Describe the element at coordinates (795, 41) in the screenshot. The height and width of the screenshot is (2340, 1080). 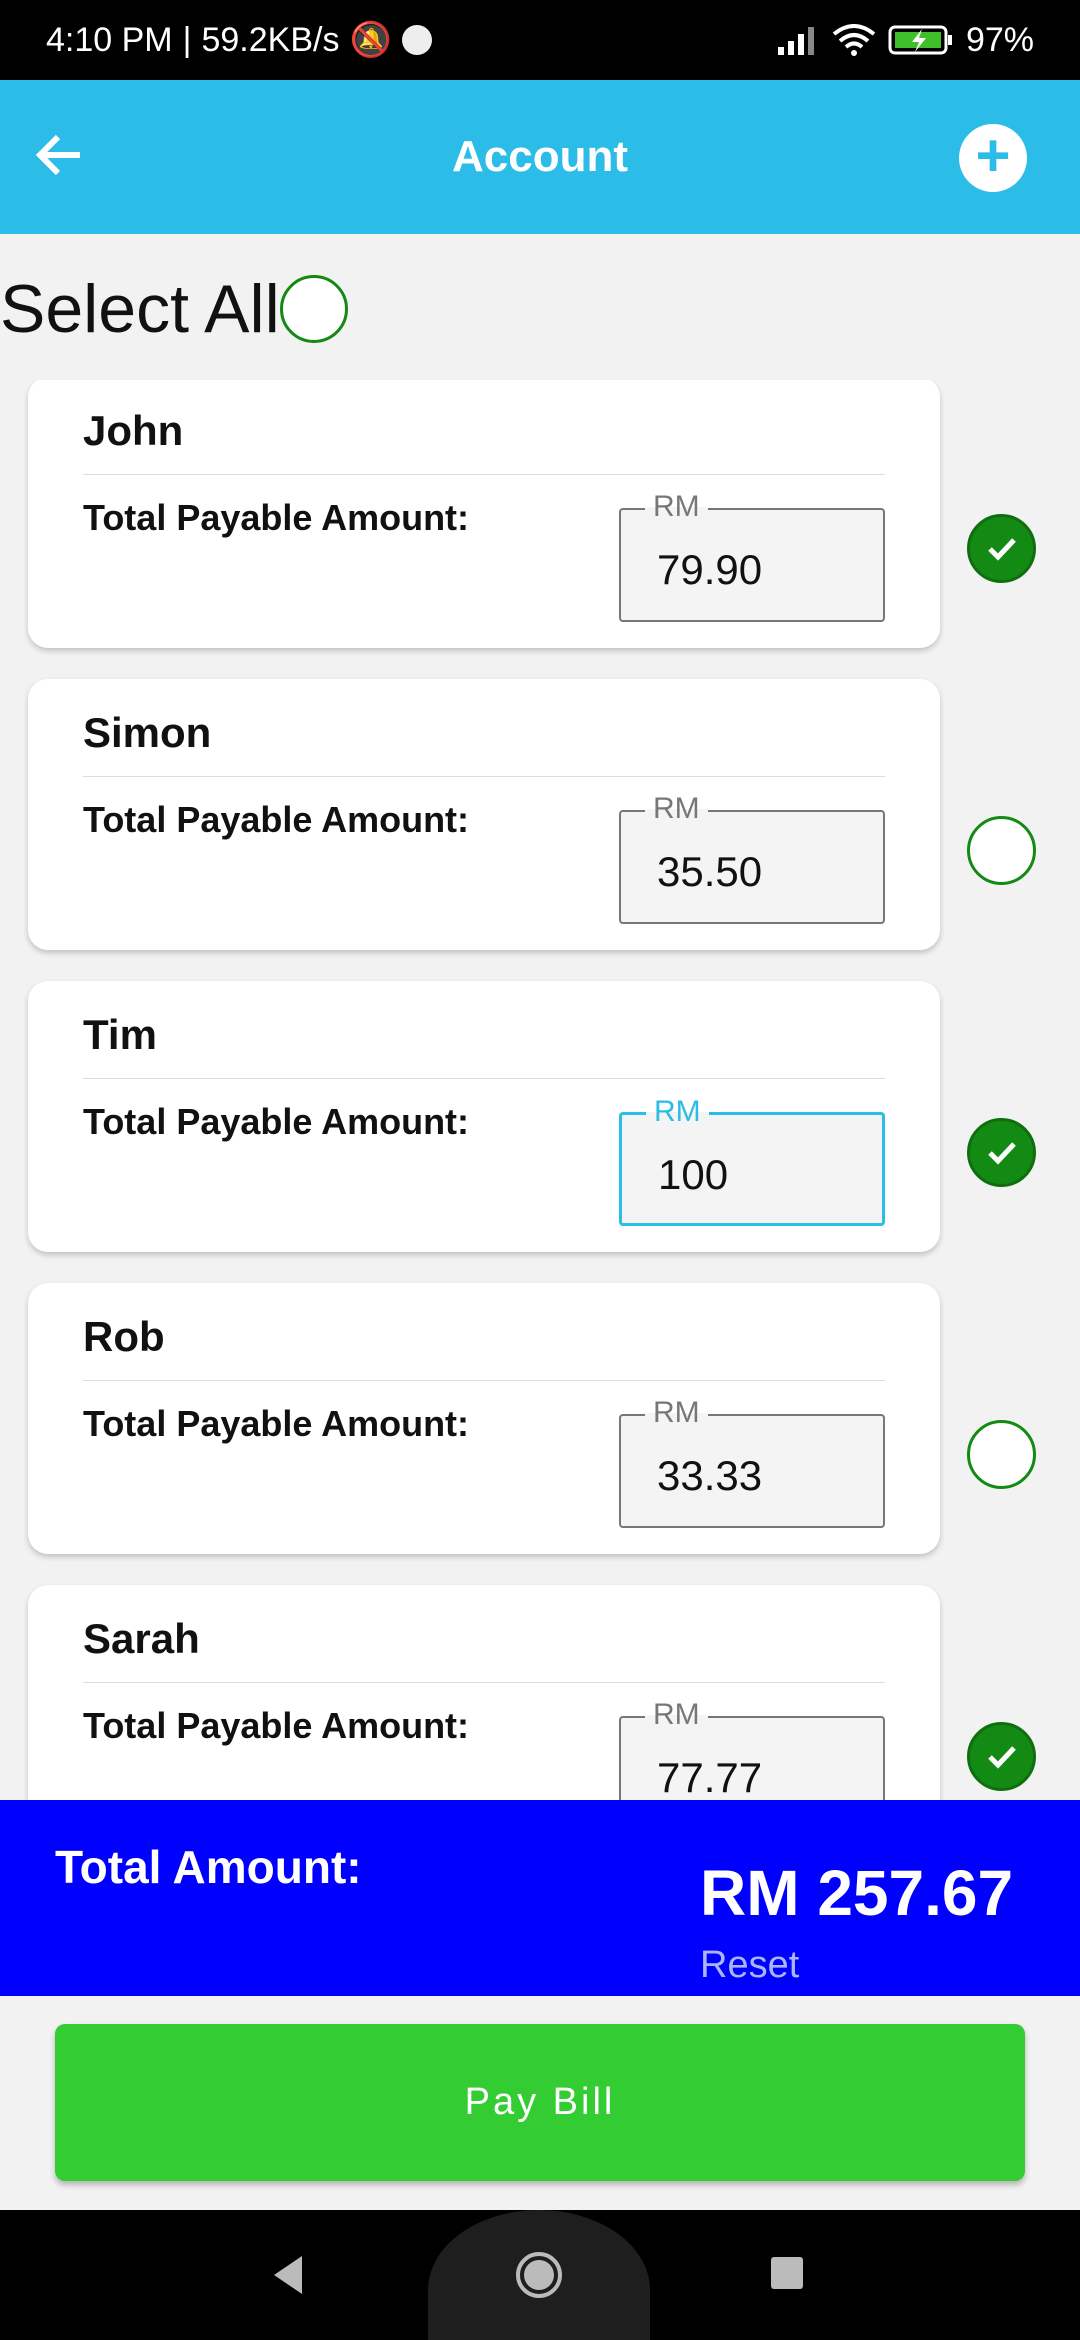
I see `signal-icon` at that location.